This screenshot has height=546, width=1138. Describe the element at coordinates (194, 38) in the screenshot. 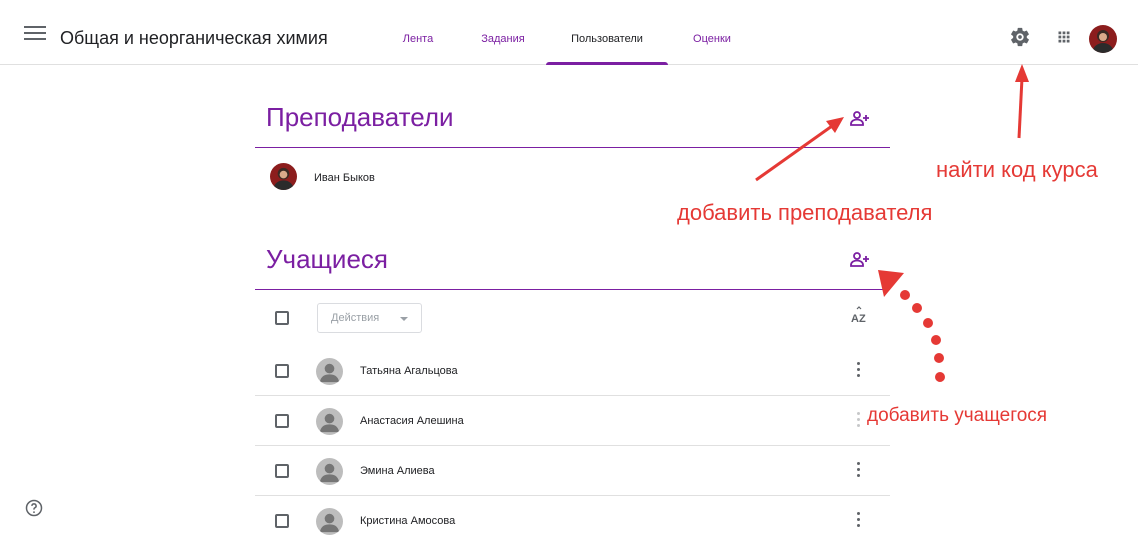

I see `course-title: Общая и неорганическая химия` at that location.